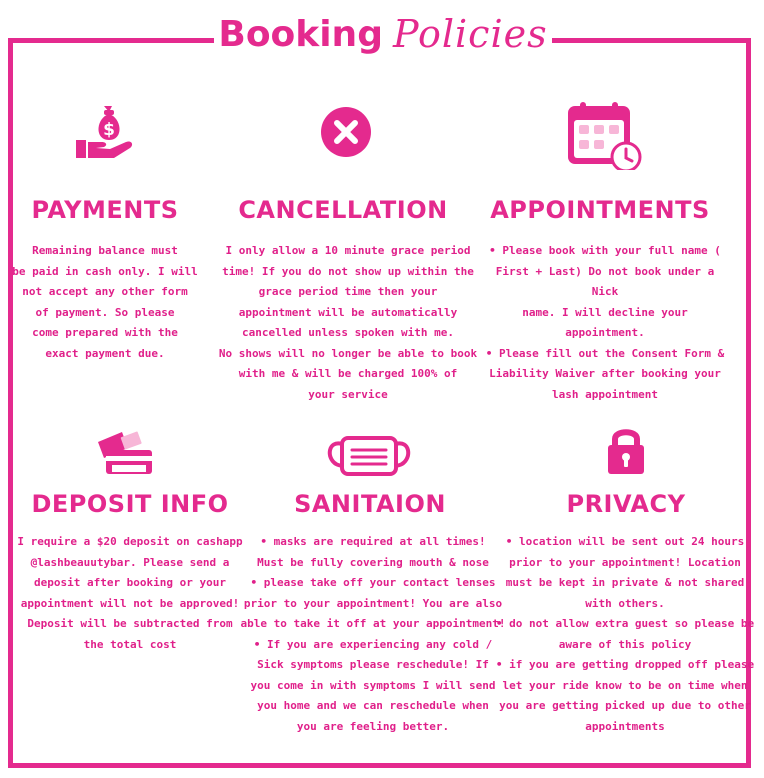 The image size is (764, 778). What do you see at coordinates (605, 136) in the screenshot?
I see `calendar-clock-icon` at bounding box center [605, 136].